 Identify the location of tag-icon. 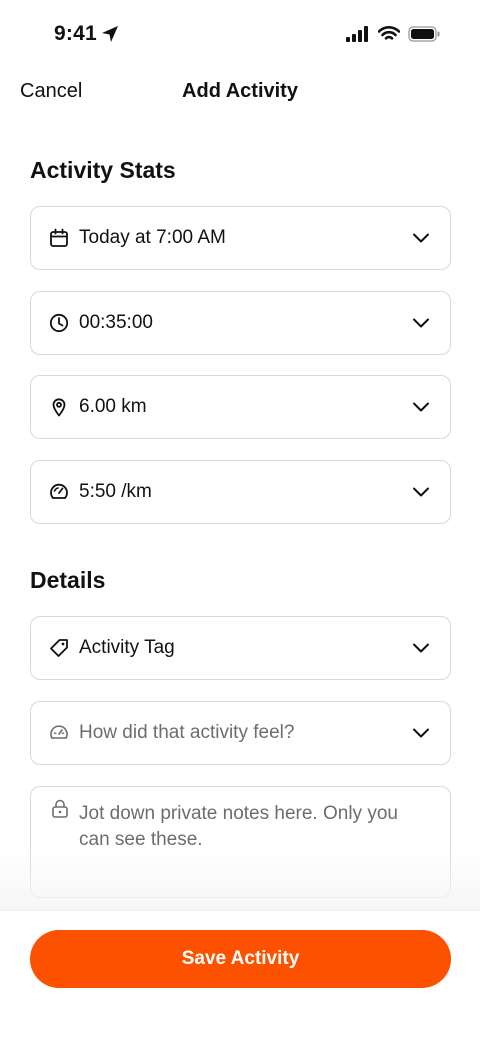
(59, 648).